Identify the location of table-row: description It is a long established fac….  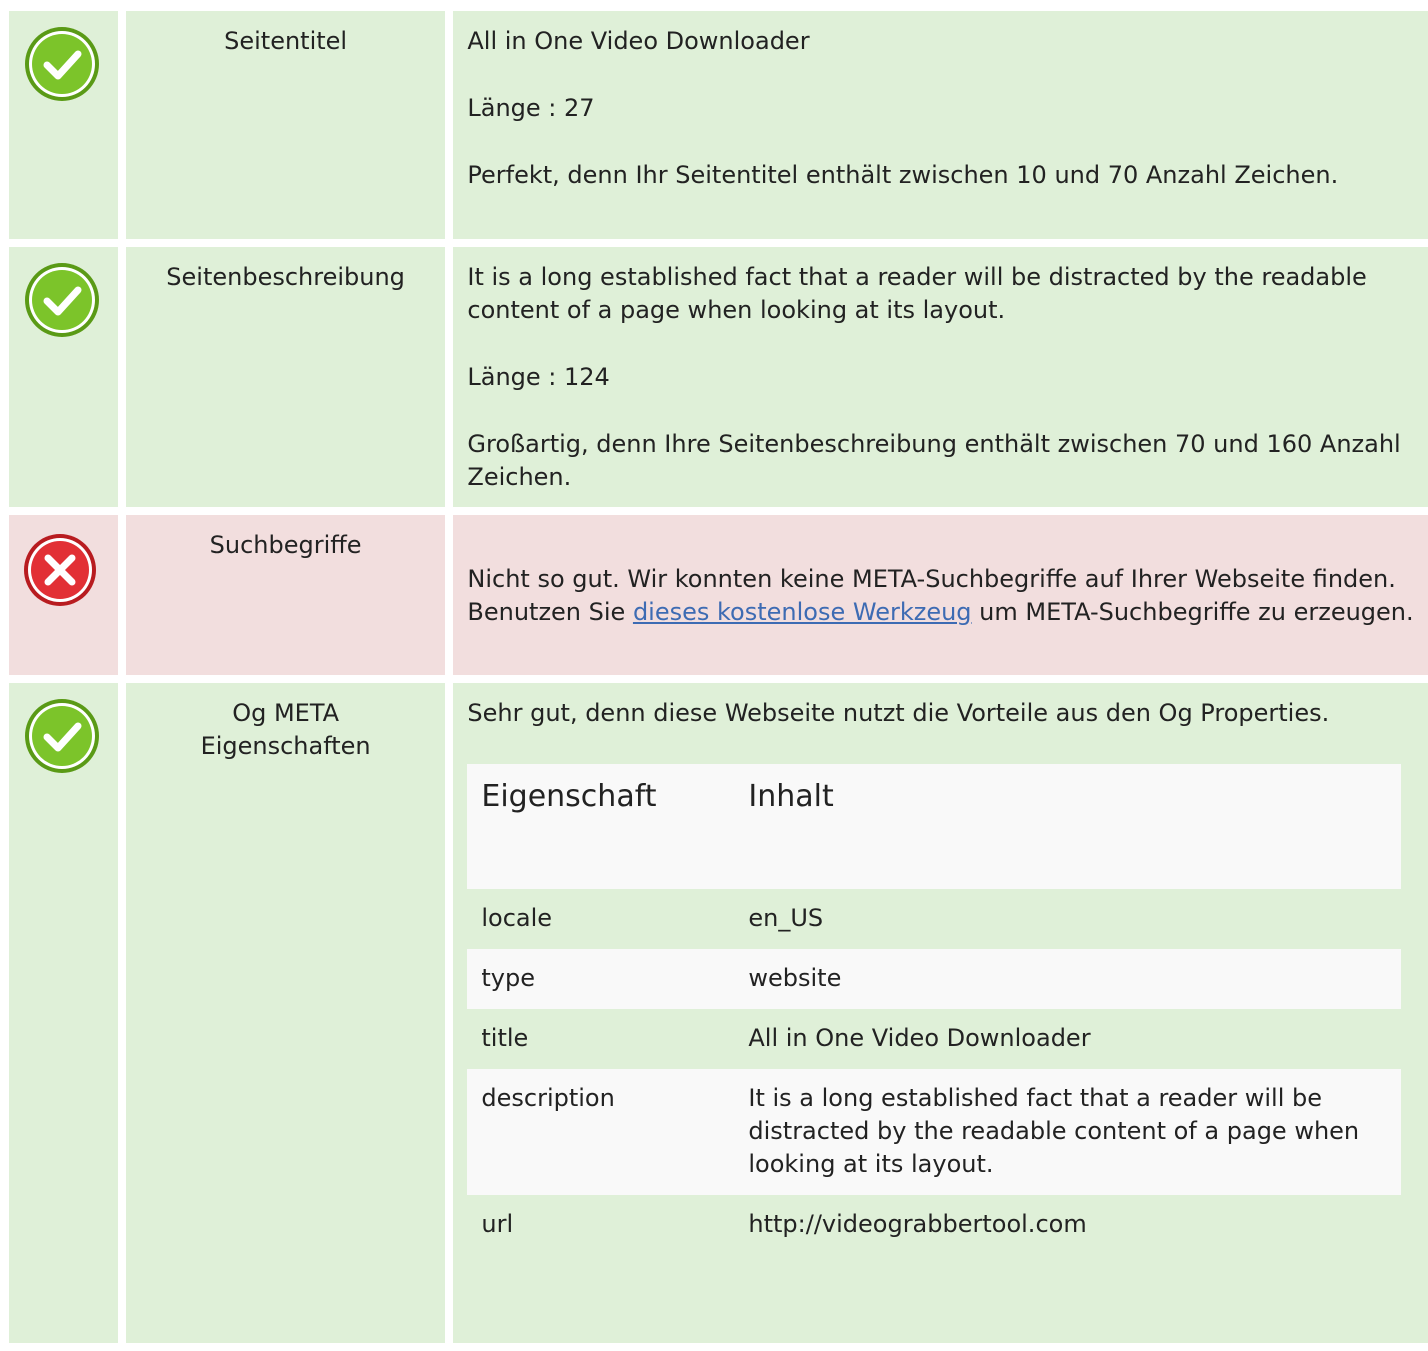
(934, 1132).